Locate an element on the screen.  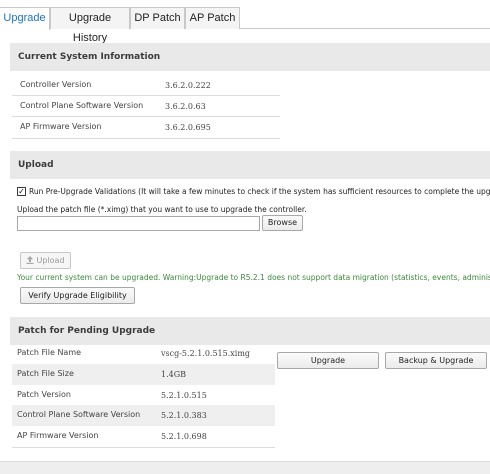
ap-firmware-version-value: 3.6.2.0.695 is located at coordinates (188, 127).